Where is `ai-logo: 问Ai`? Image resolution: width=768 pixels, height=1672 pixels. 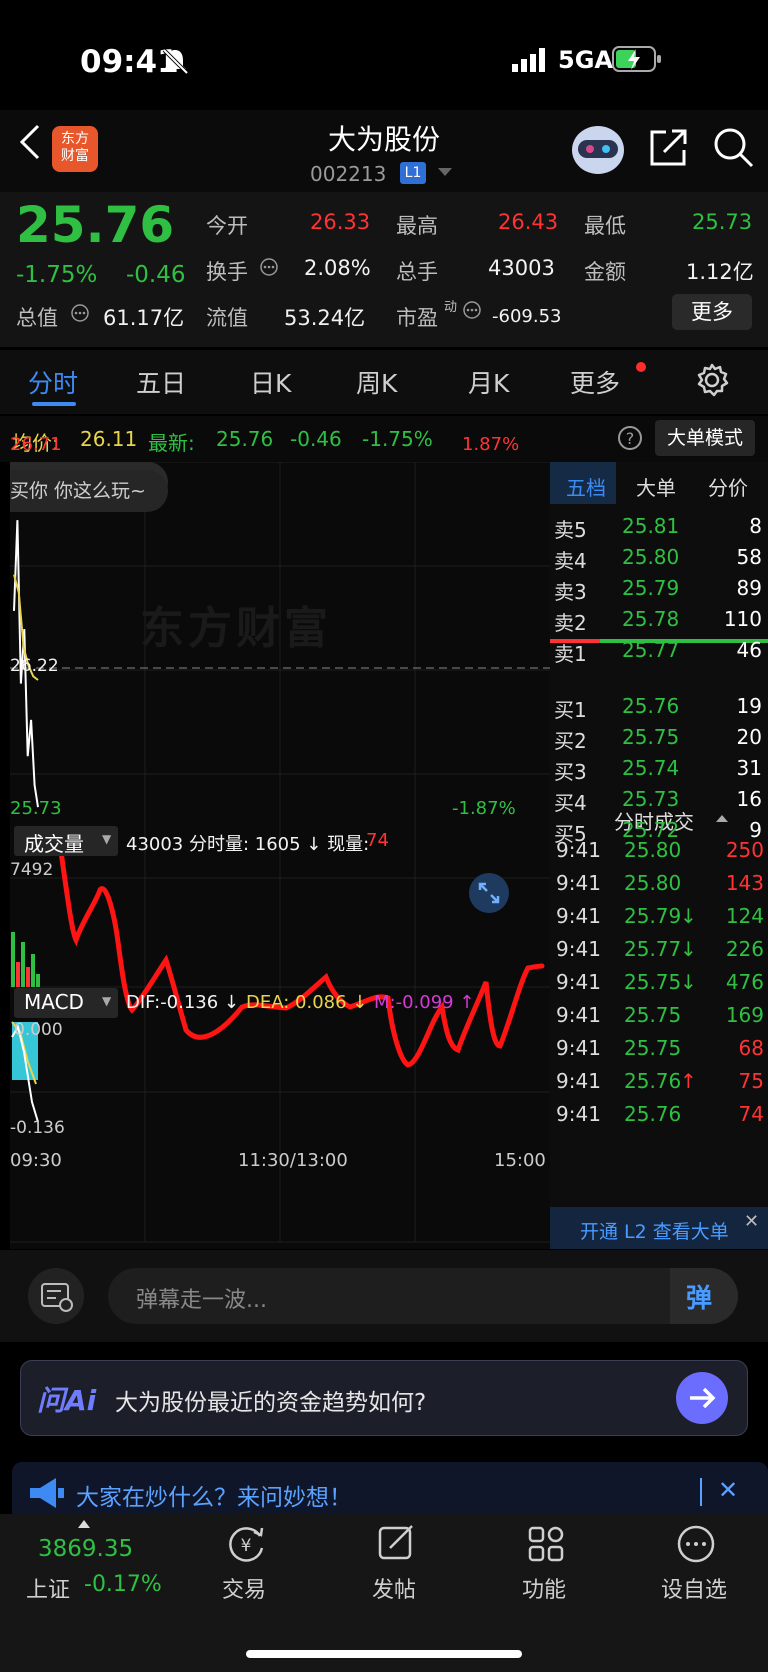
ai-logo: 问Ai is located at coordinates (67, 1400).